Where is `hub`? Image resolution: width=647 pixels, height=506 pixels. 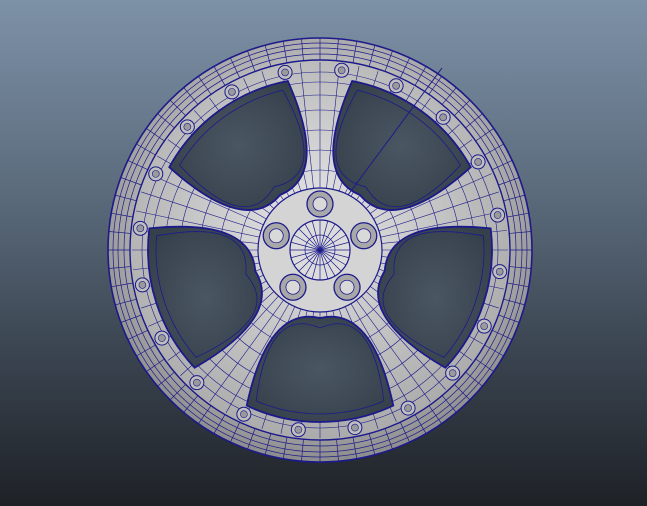
hub is located at coordinates (320, 250).